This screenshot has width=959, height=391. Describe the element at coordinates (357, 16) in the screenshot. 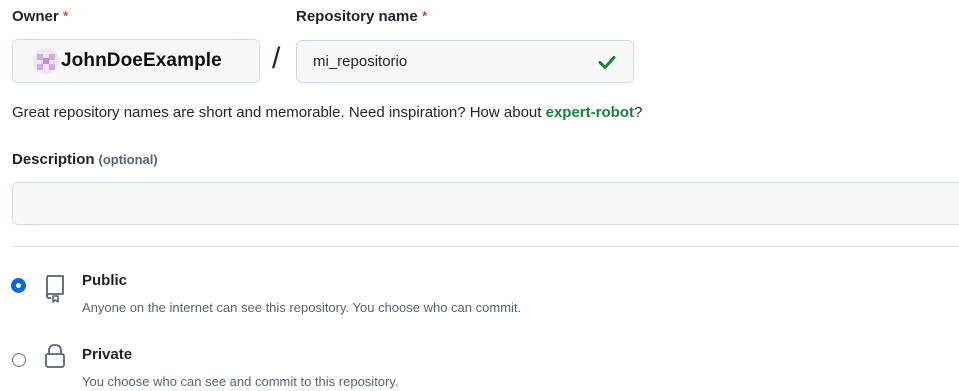

I see `repository-name-label-text: Repository name` at that location.